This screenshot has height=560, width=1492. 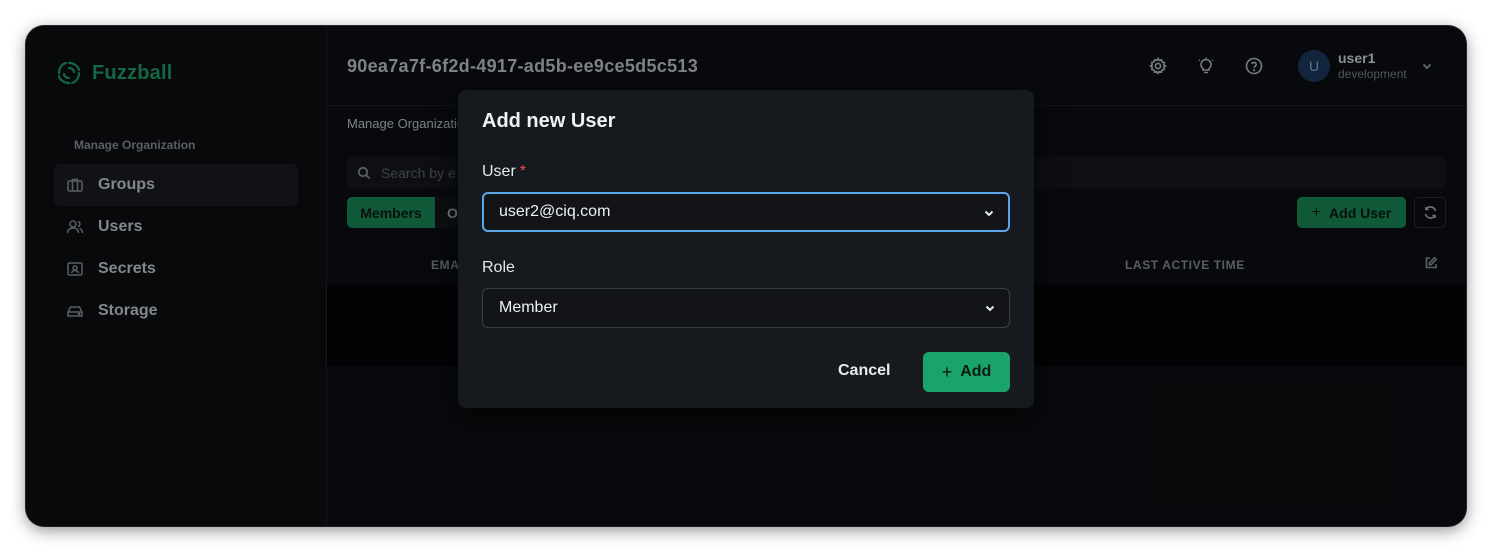 I want to click on add-button-label: Add, so click(x=976, y=371).